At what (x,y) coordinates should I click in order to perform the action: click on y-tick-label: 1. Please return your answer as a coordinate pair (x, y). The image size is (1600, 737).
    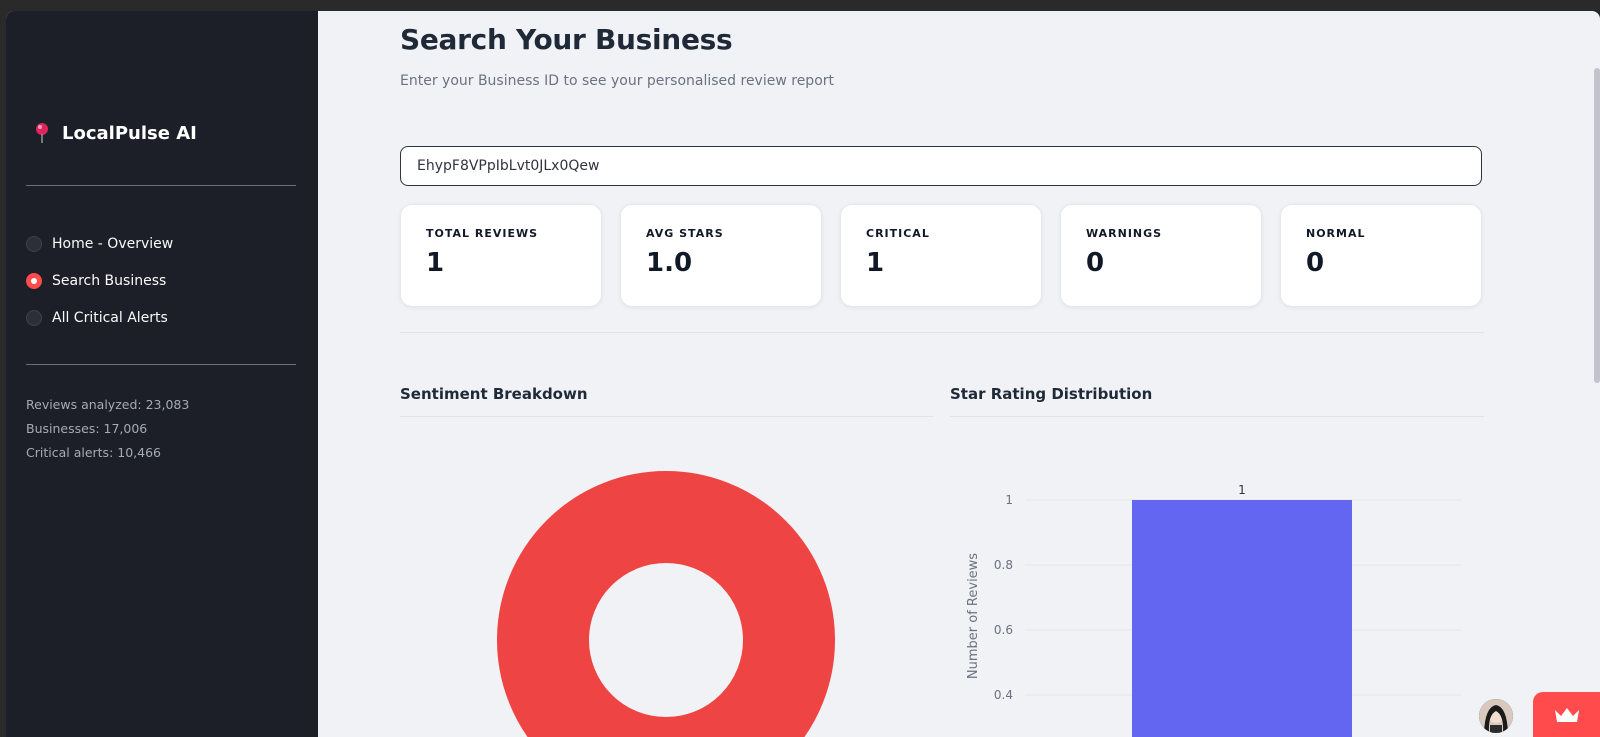
    Looking at the image, I should click on (1009, 500).